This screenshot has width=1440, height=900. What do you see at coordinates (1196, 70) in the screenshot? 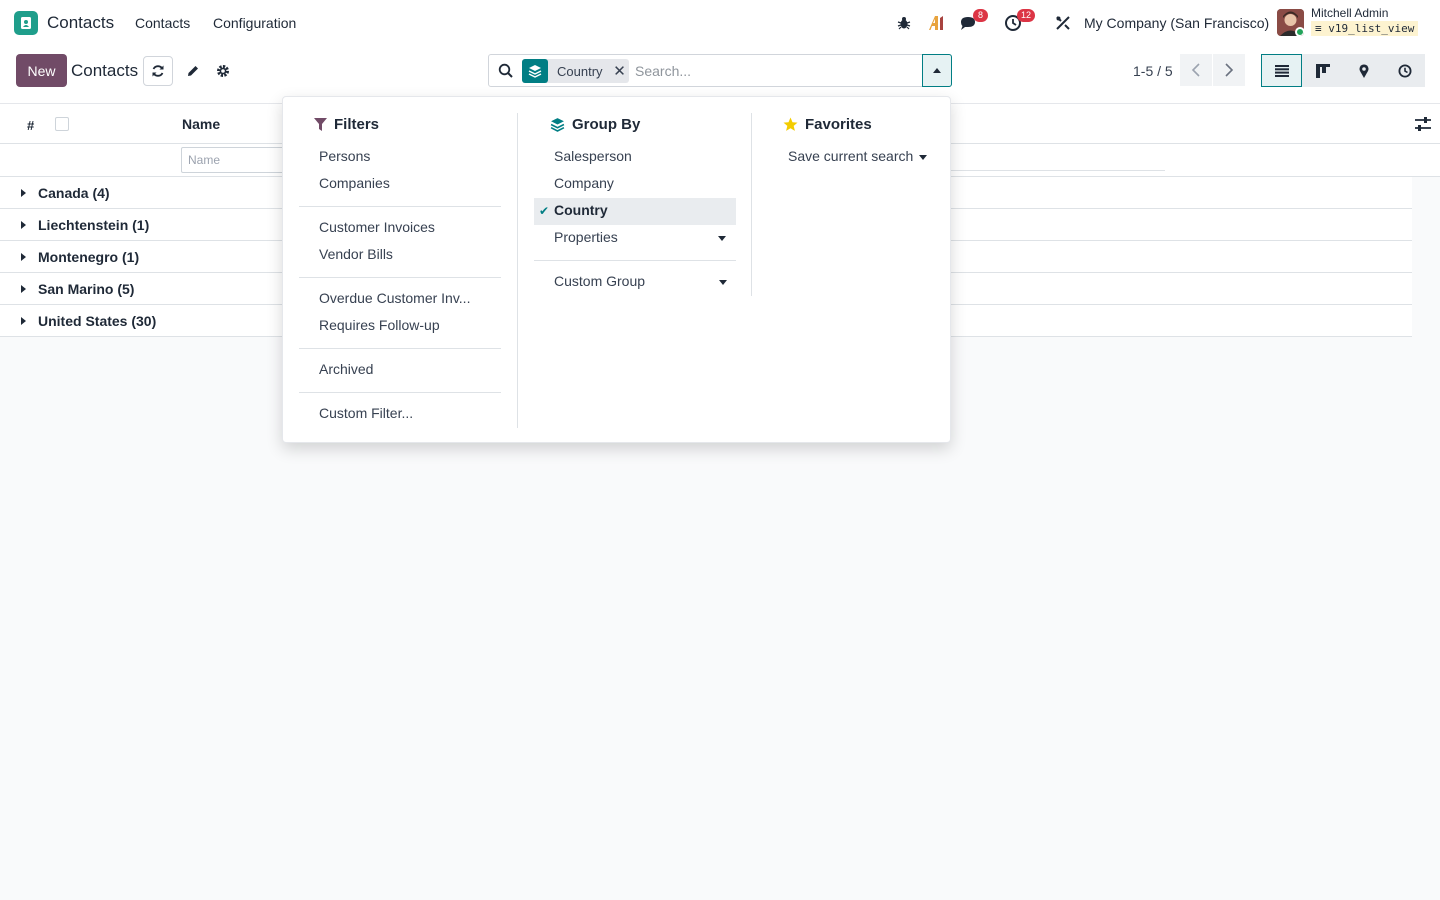
I see `chevron-left-icon` at bounding box center [1196, 70].